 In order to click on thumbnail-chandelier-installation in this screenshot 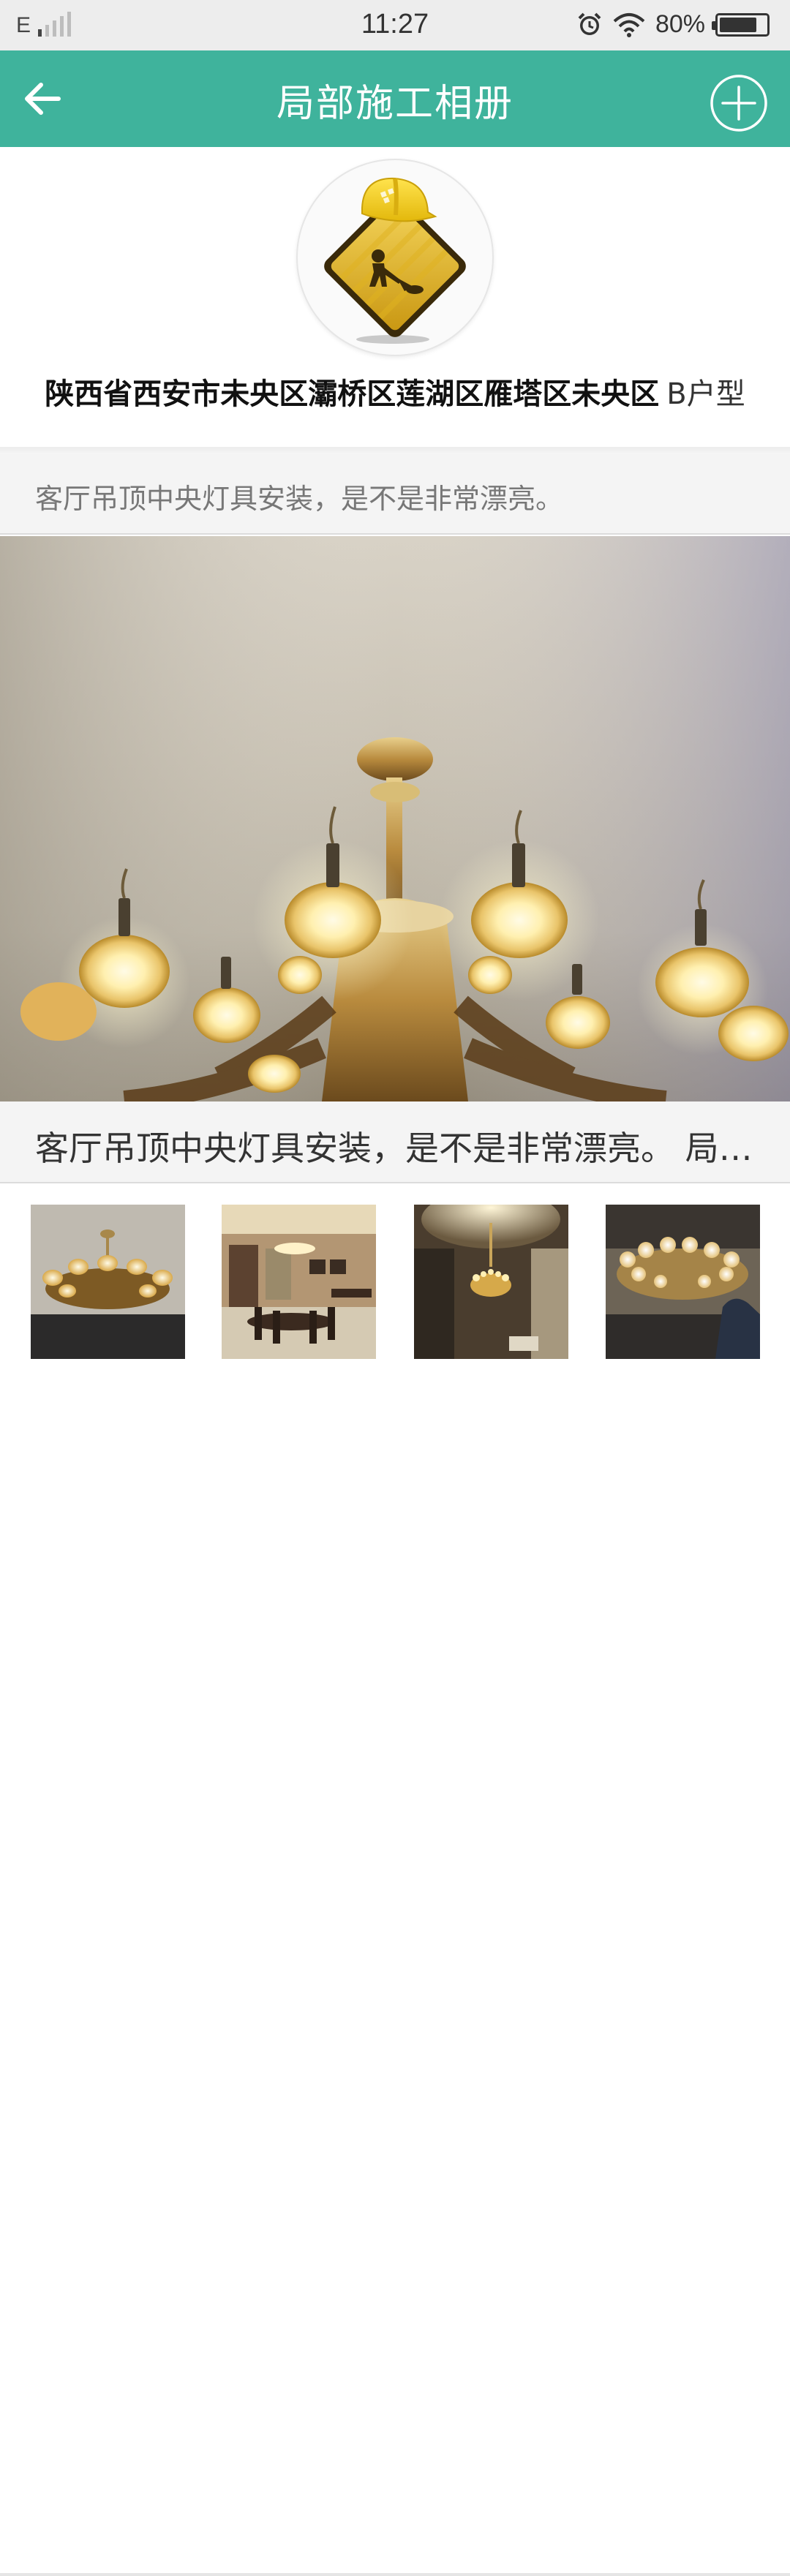, I will do `click(683, 1282)`.